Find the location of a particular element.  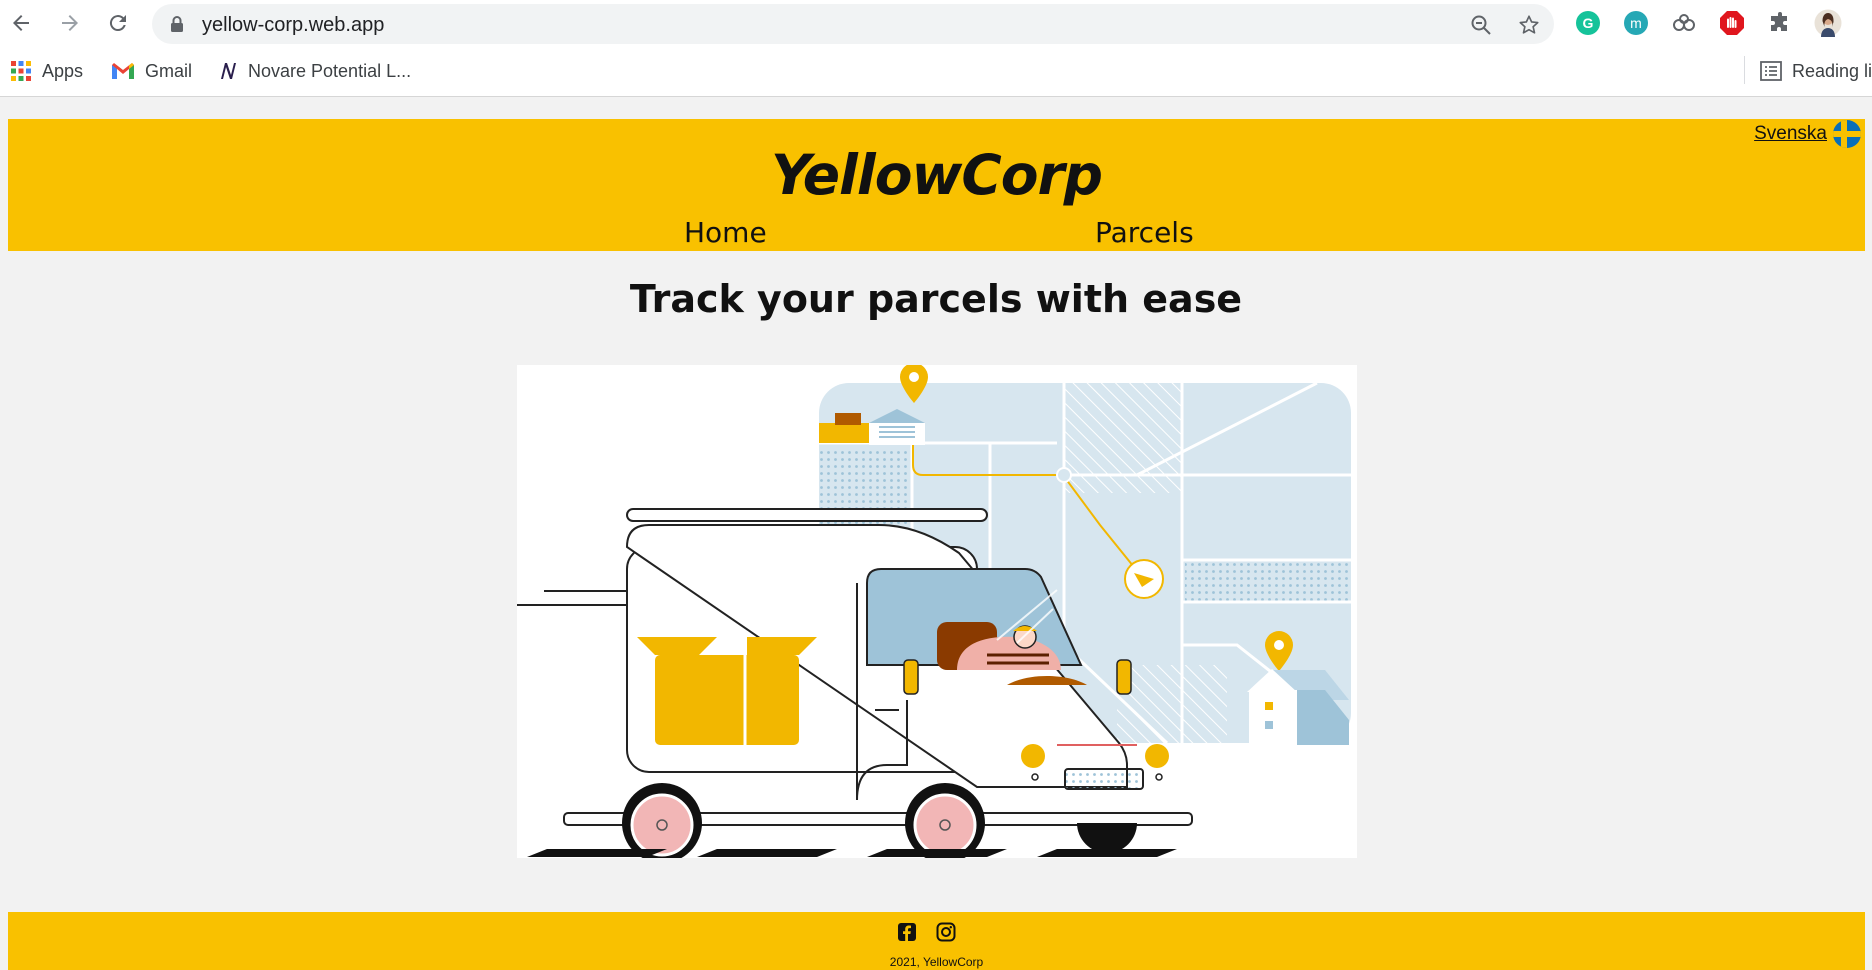

svg-text: G is located at coordinates (1588, 23).